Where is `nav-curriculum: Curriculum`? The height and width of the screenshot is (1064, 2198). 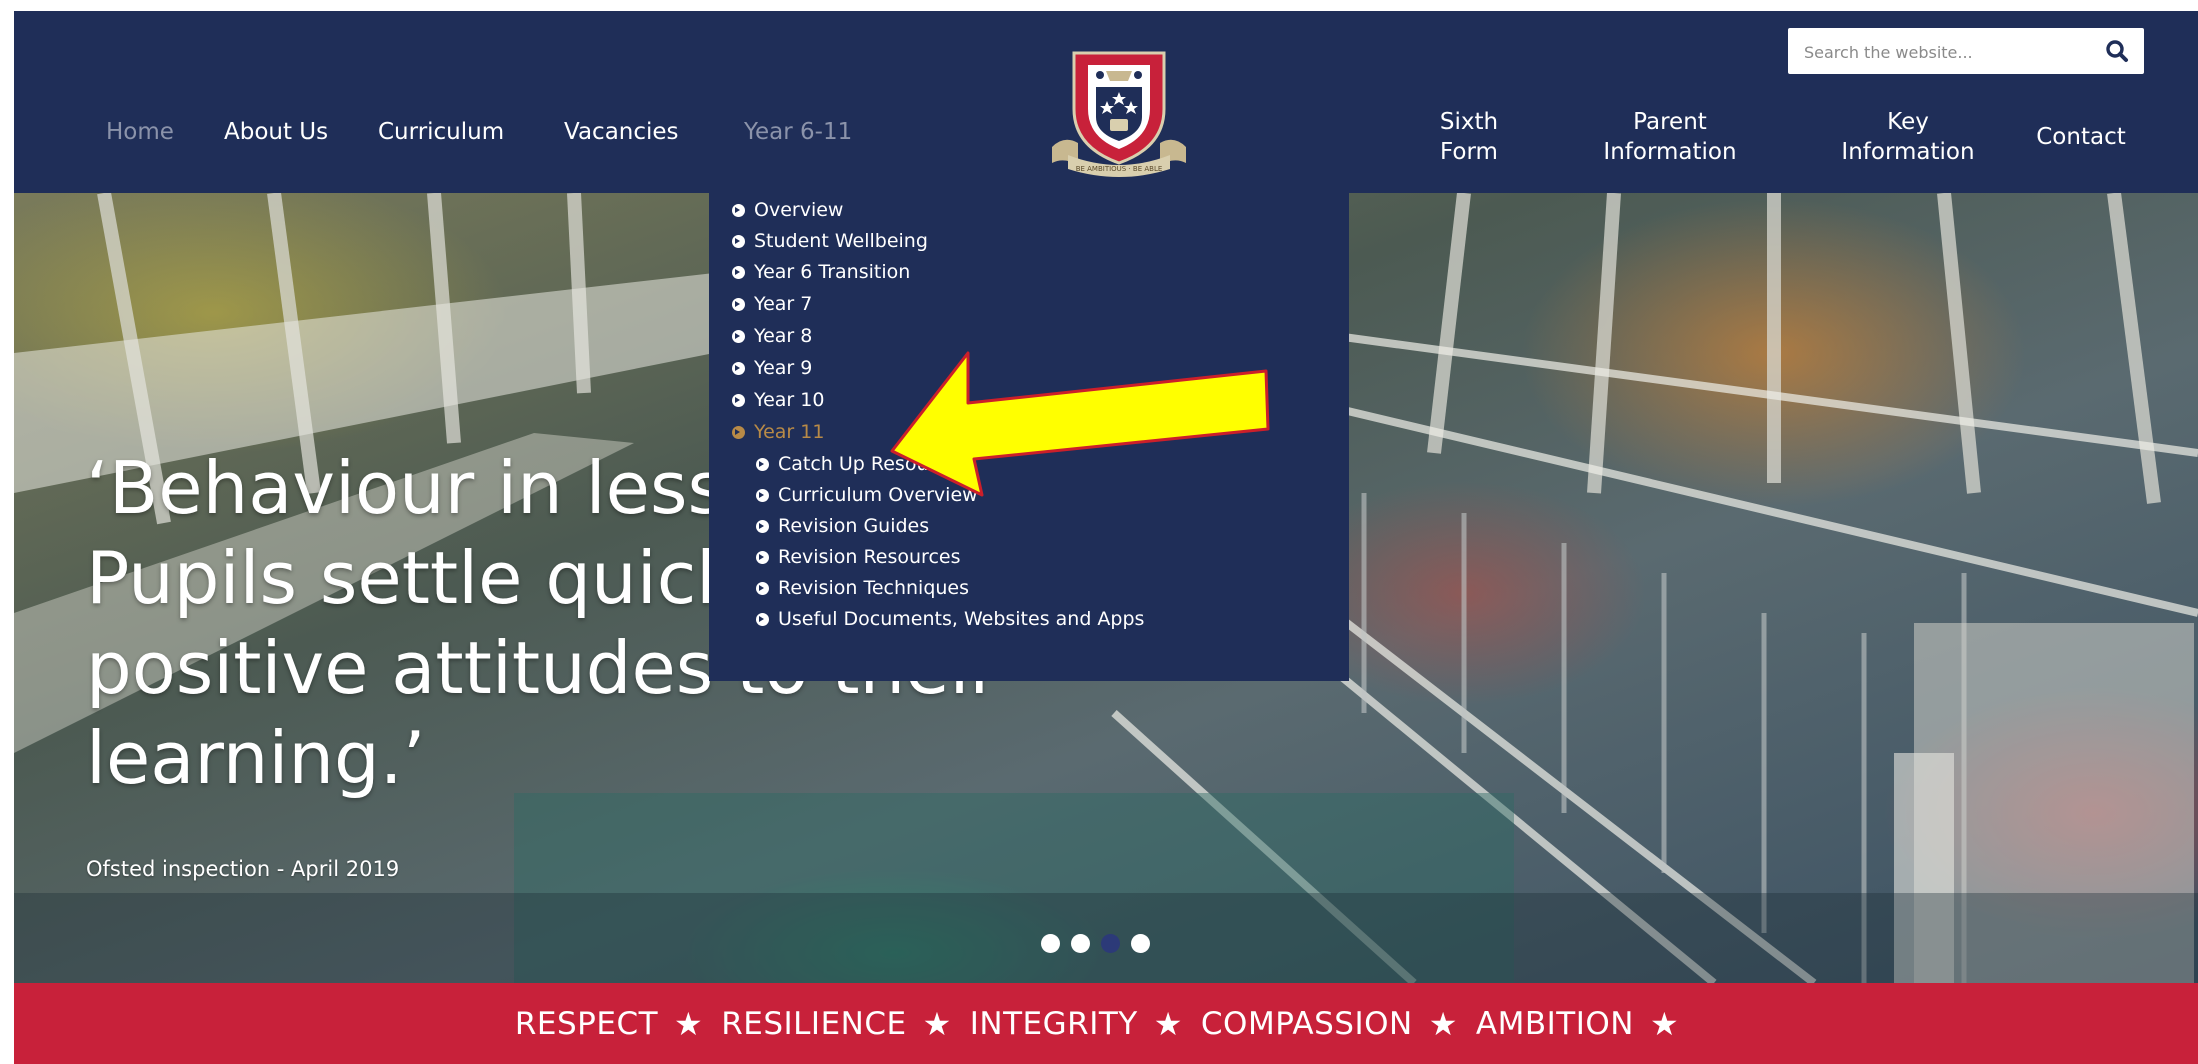 nav-curriculum: Curriculum is located at coordinates (441, 132).